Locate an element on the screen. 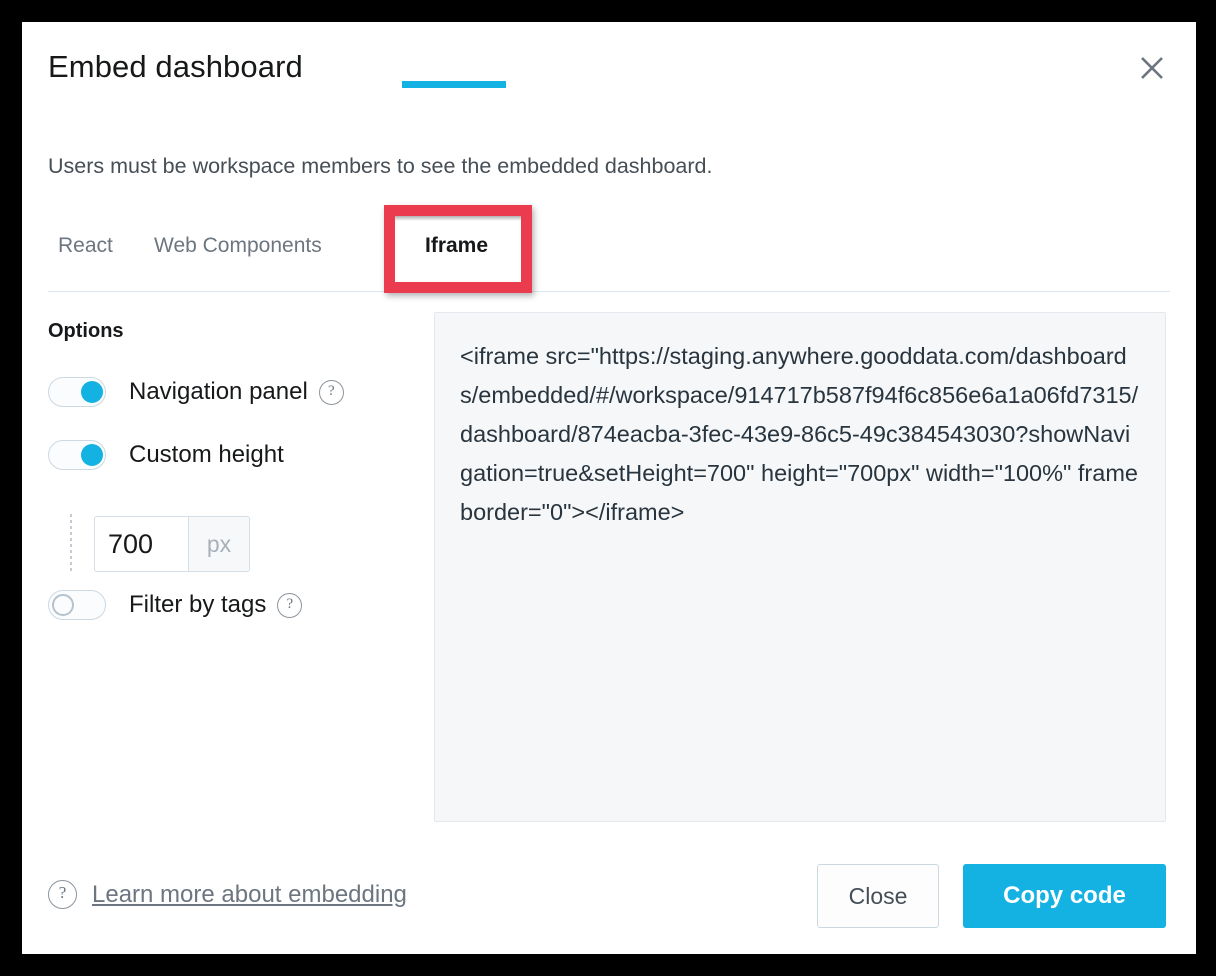 The height and width of the screenshot is (976, 1216). option-row-custom-height: Custom height is located at coordinates (166, 455).